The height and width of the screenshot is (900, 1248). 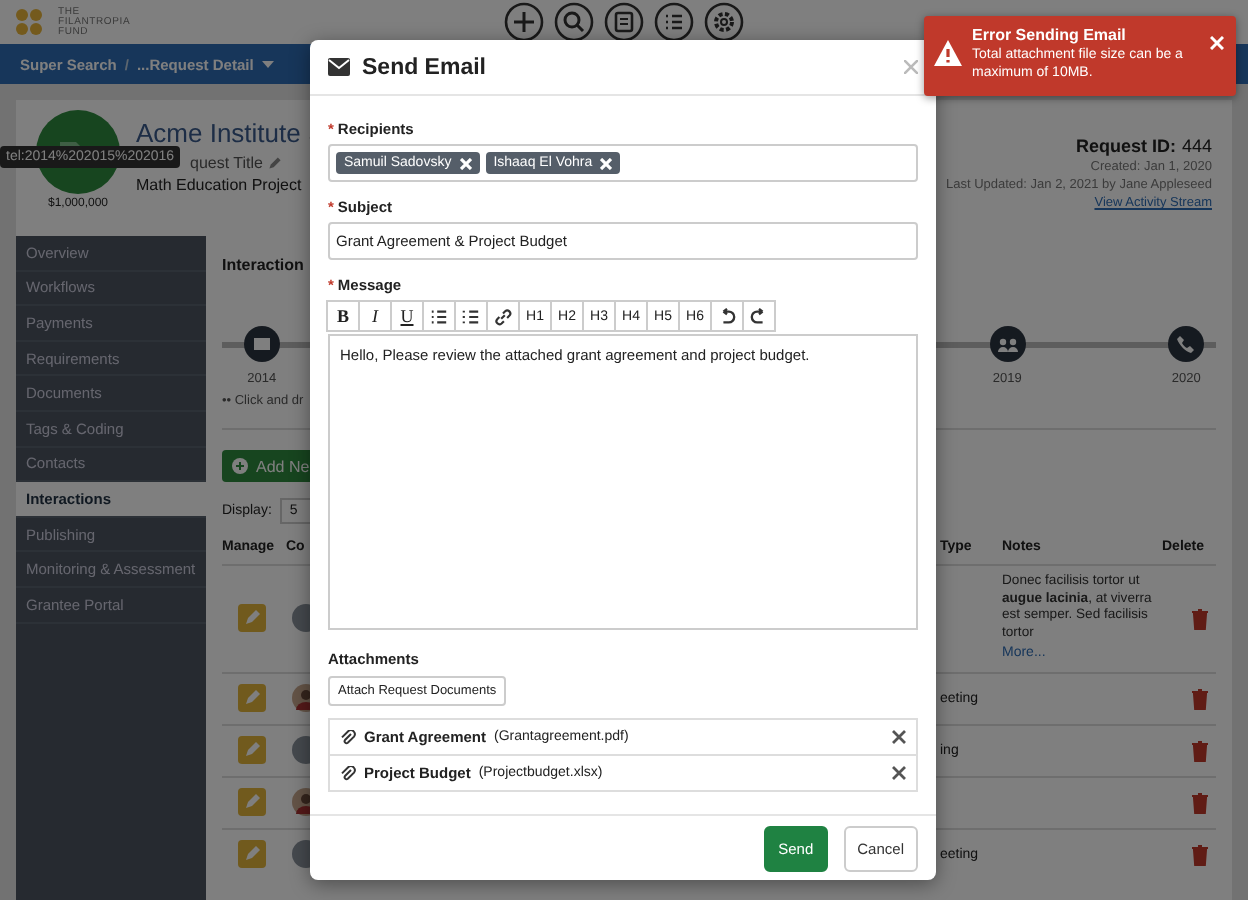 What do you see at coordinates (407, 316) in the screenshot?
I see `underline-button: U` at bounding box center [407, 316].